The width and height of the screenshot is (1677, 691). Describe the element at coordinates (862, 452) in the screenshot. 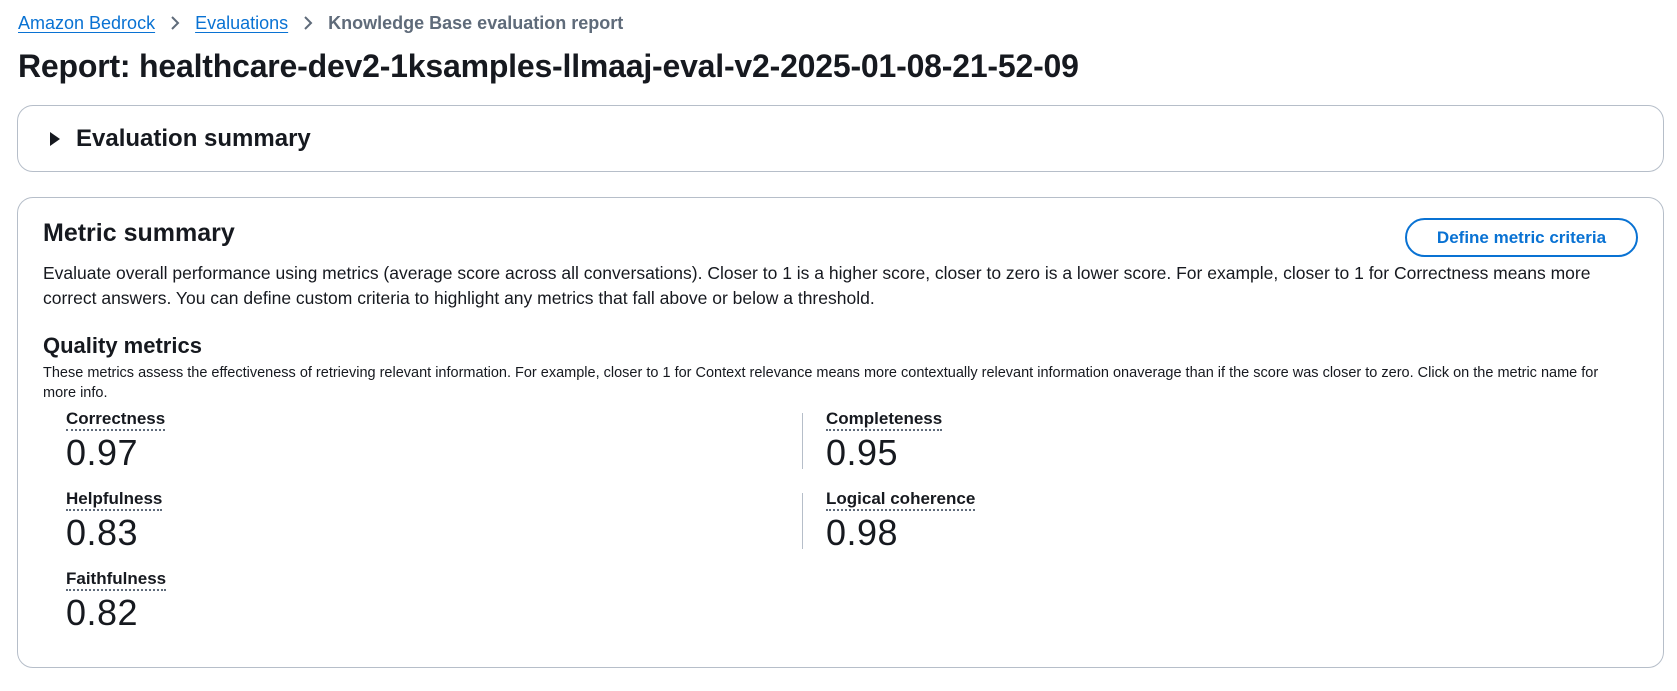

I see `metric-value-completeness: 0.95` at that location.